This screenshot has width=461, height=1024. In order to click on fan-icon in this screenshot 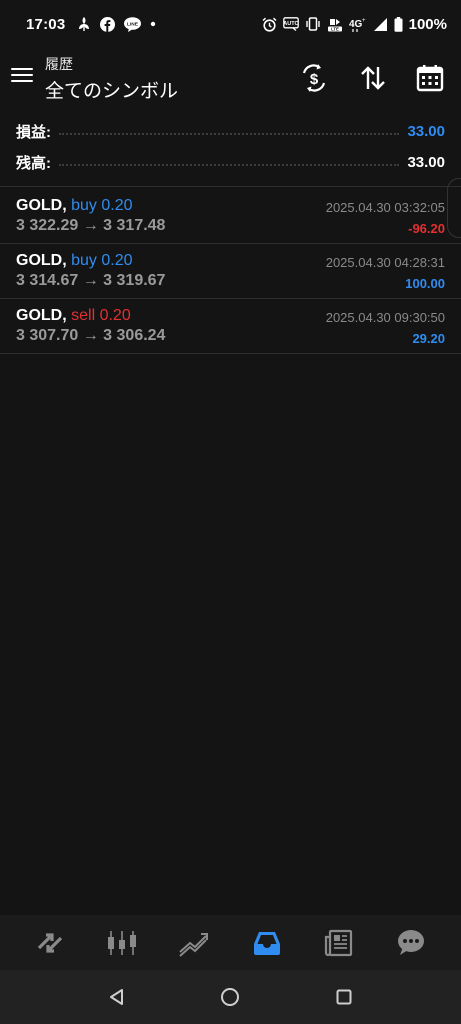, I will do `click(84, 24)`.